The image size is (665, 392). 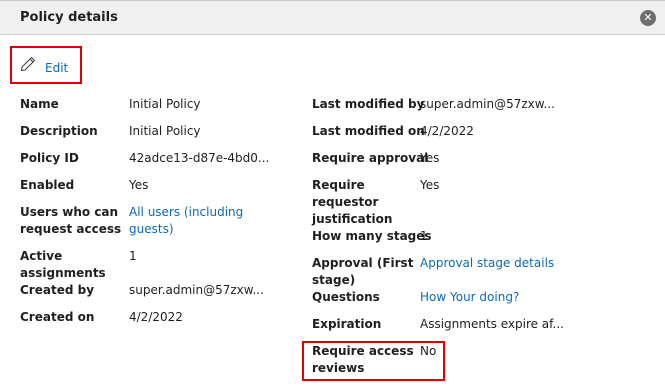 What do you see at coordinates (165, 131) in the screenshot?
I see `description-value: Initial Policy` at bounding box center [165, 131].